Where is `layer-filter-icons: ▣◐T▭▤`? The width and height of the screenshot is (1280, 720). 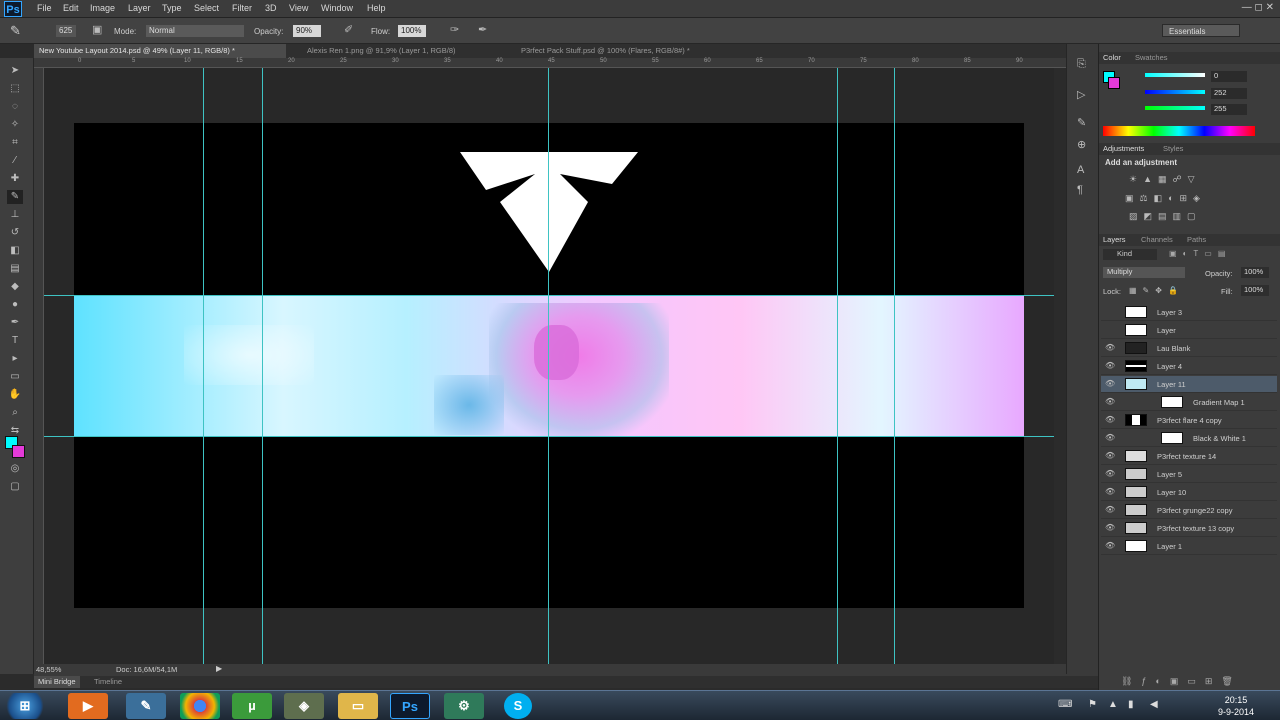
layer-filter-icons: ▣◐T▭▤ is located at coordinates (1219, 254).